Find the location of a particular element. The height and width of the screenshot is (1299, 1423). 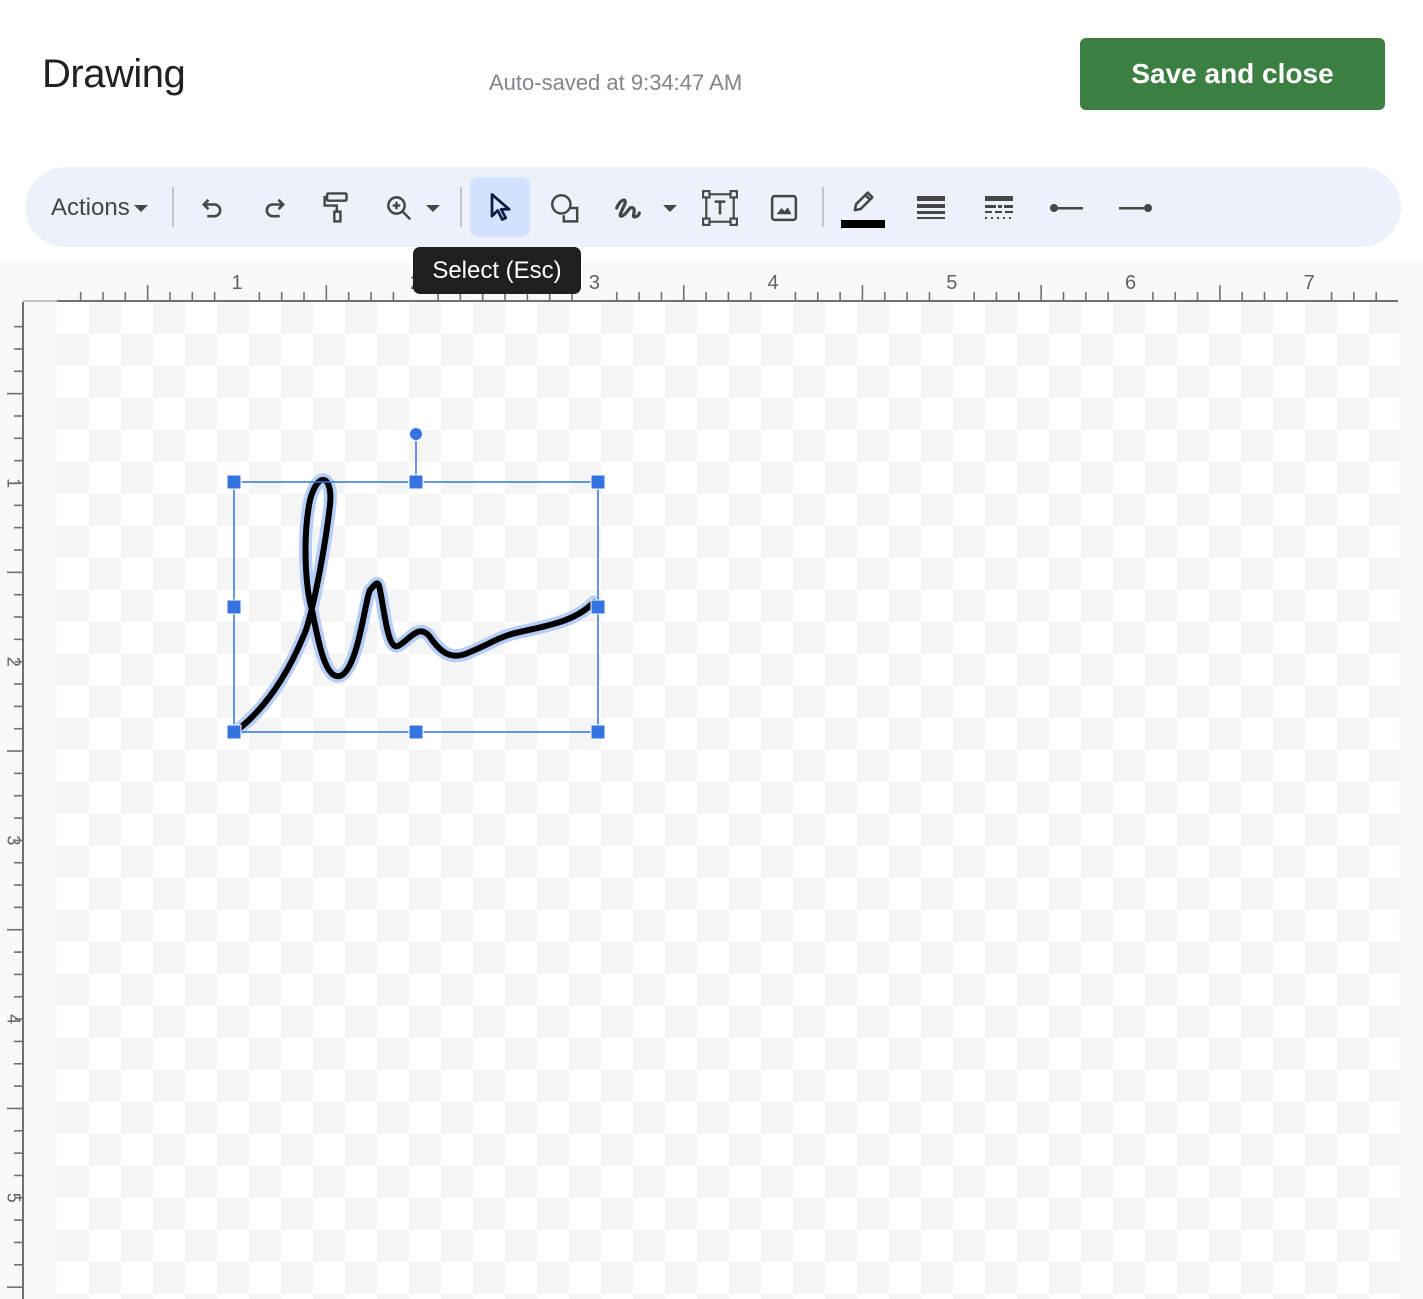

signature-stroke is located at coordinates (417, 603).